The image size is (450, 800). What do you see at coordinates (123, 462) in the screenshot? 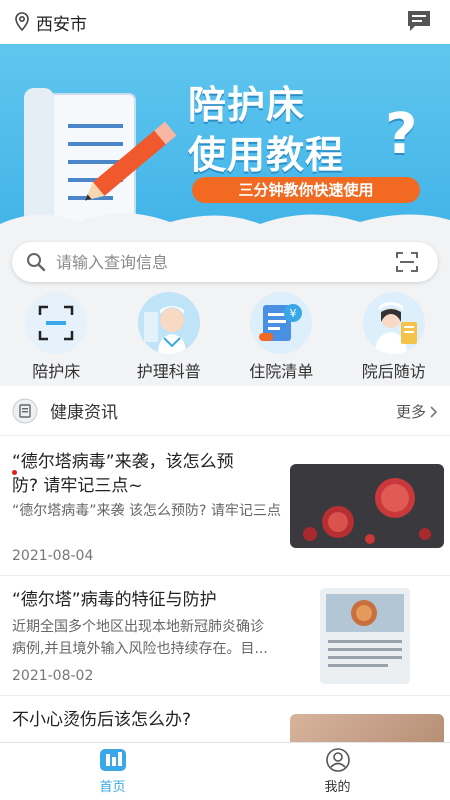
I see `article-title: “德尔塔病毒”来袭，该怎么预` at bounding box center [123, 462].